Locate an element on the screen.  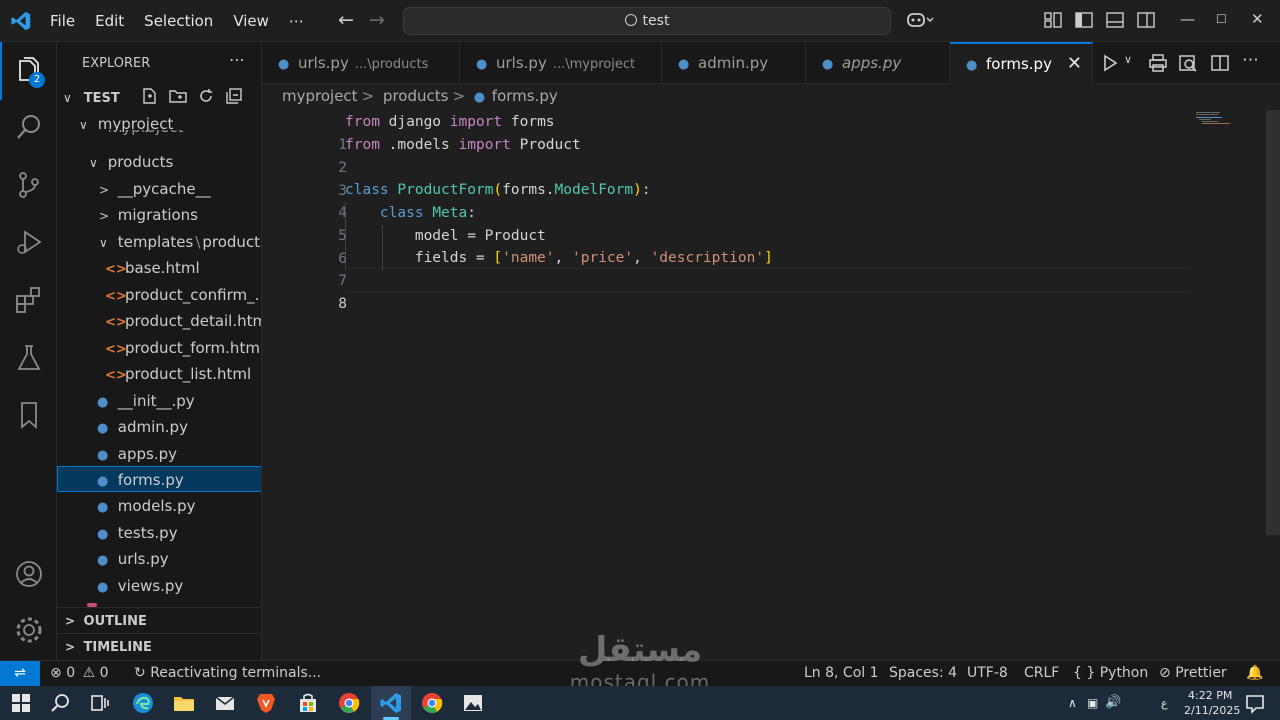
volume-icon: 🔊 is located at coordinates (1113, 702).